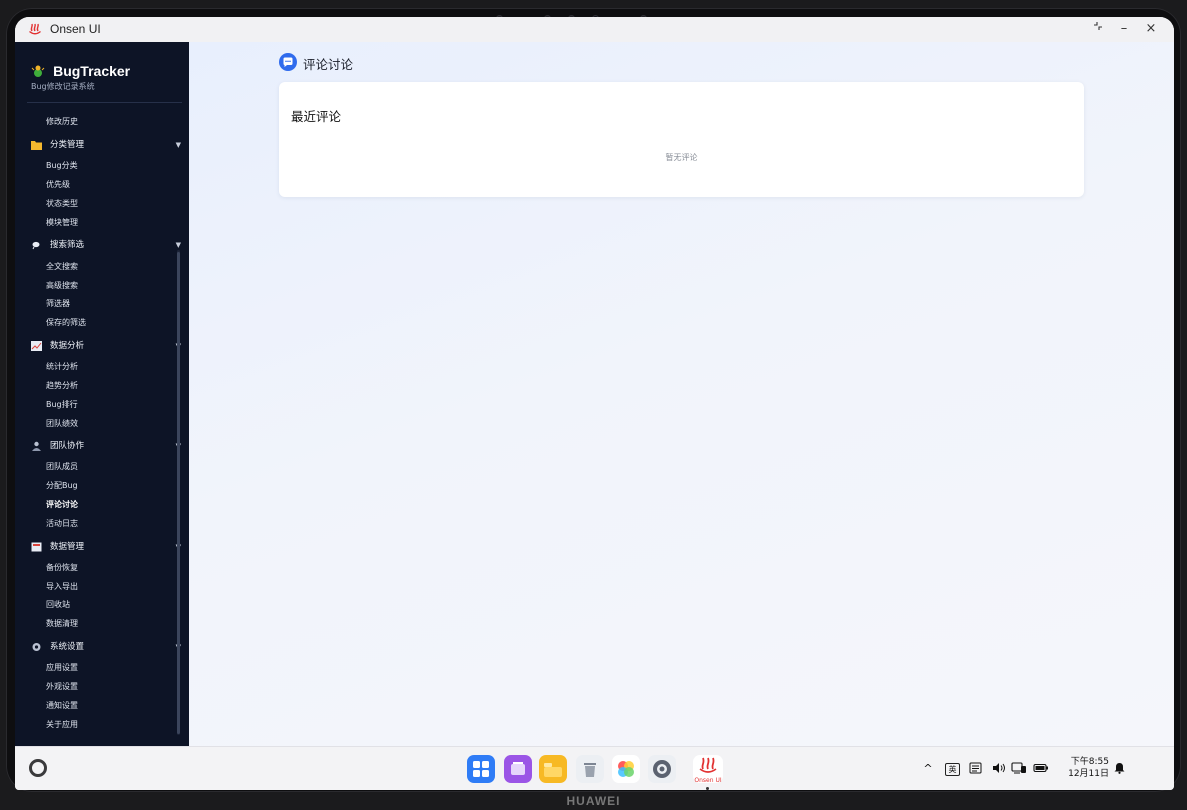 The image size is (1187, 810). What do you see at coordinates (62, 668) in the screenshot?
I see `sidebar-item: 应用设置` at bounding box center [62, 668].